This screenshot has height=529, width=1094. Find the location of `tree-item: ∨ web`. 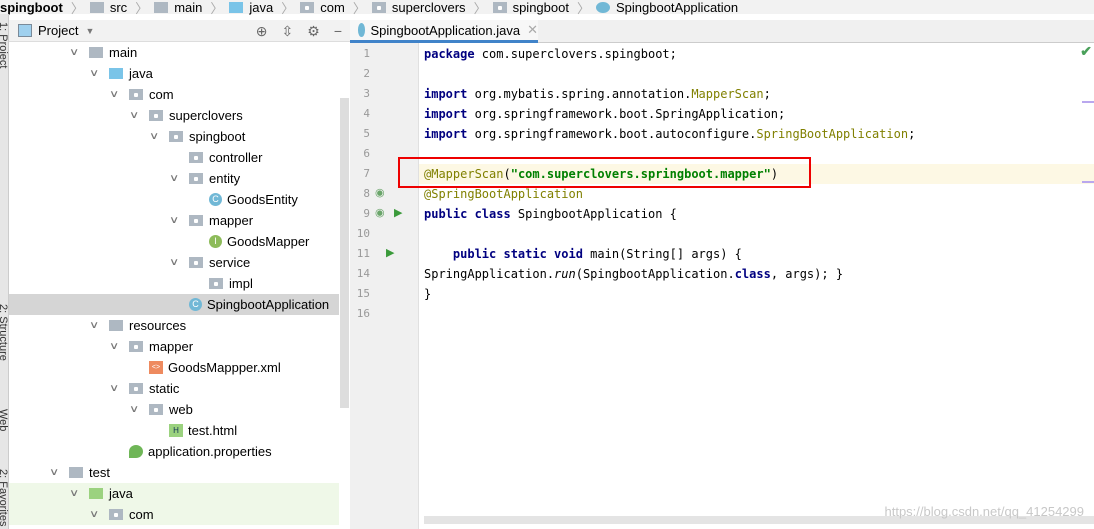

tree-item: ∨ web is located at coordinates (174, 409).